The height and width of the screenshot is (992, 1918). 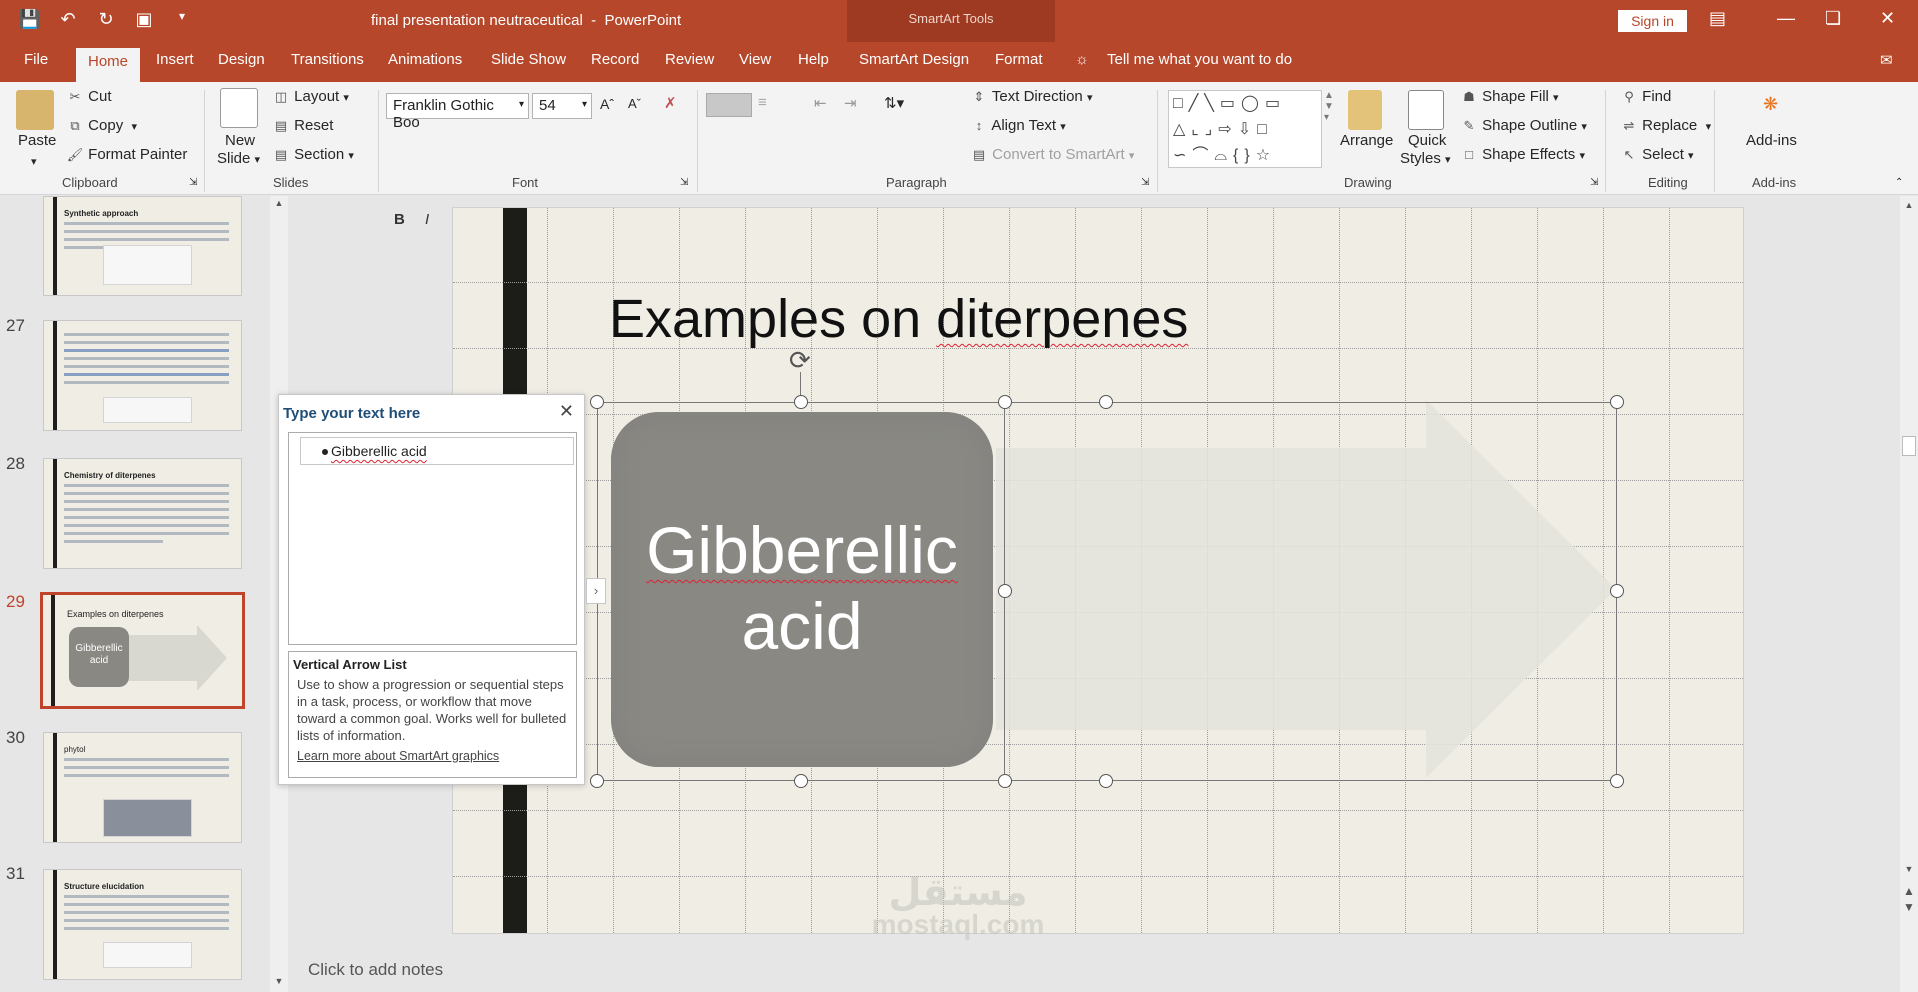 What do you see at coordinates (457, 112) in the screenshot?
I see `font-family-select: Franklin Gothic Boo ▾` at bounding box center [457, 112].